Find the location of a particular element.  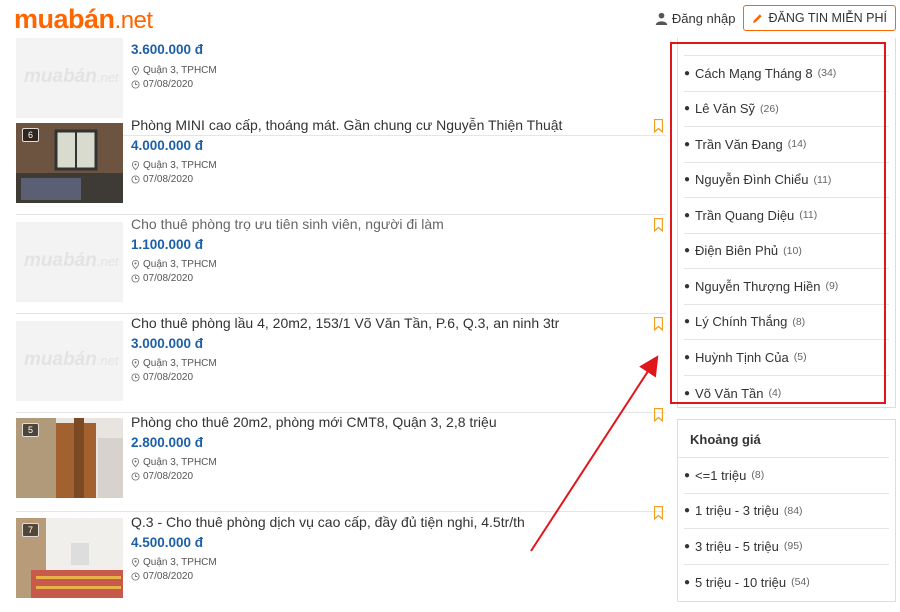

street-name: Lê Văn Sỹ is located at coordinates (725, 108).